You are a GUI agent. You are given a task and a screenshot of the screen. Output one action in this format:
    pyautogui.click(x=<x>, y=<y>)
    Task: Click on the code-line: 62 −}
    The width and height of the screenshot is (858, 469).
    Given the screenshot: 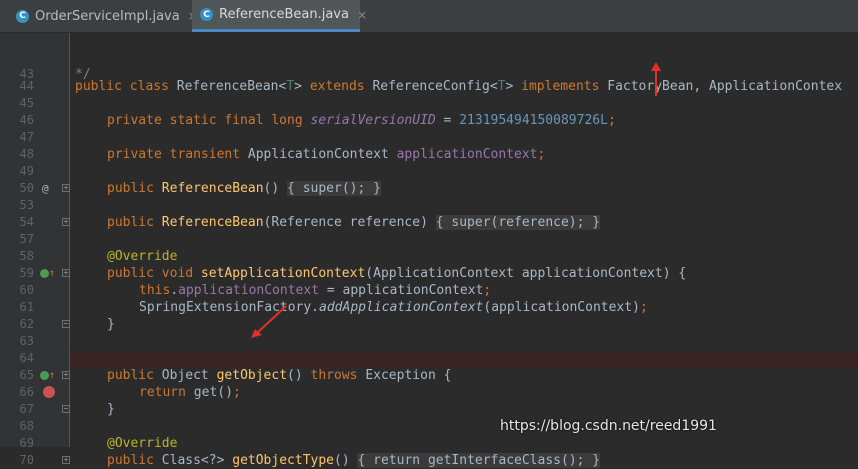 What is the action you would take?
    pyautogui.click(x=429, y=324)
    